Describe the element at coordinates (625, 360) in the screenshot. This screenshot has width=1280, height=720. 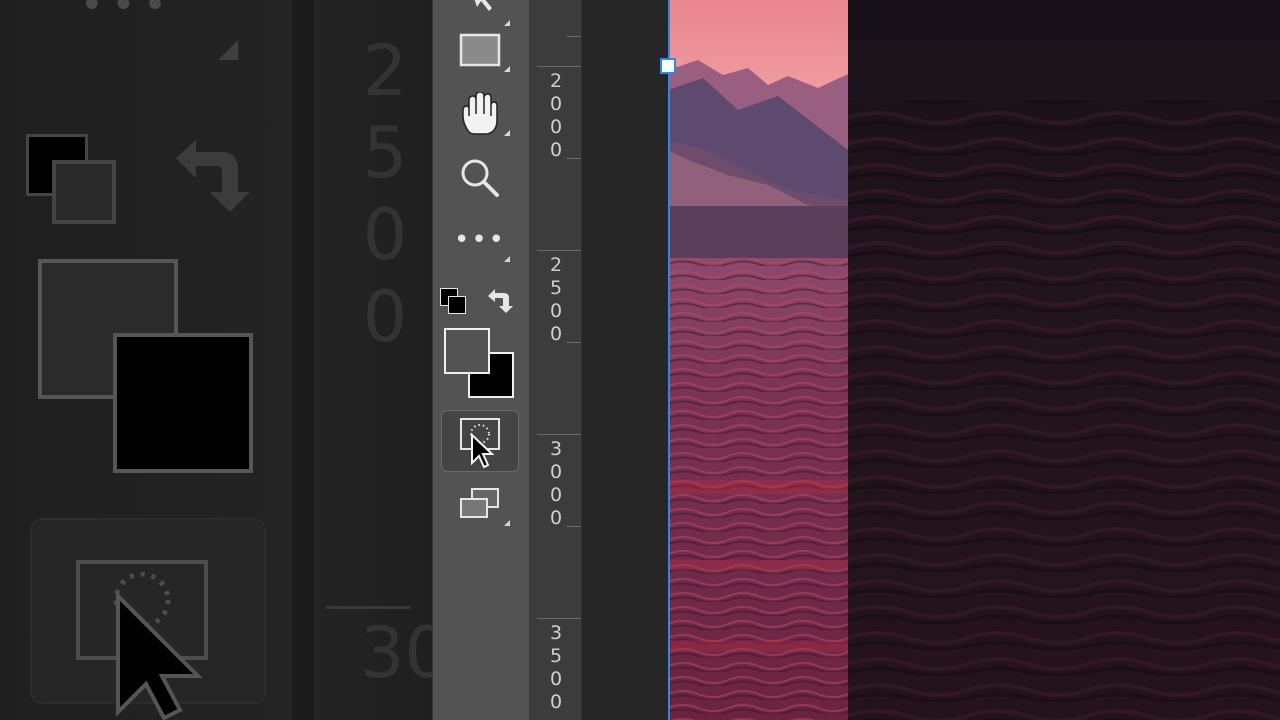
I see `canvas-pasteboard` at that location.